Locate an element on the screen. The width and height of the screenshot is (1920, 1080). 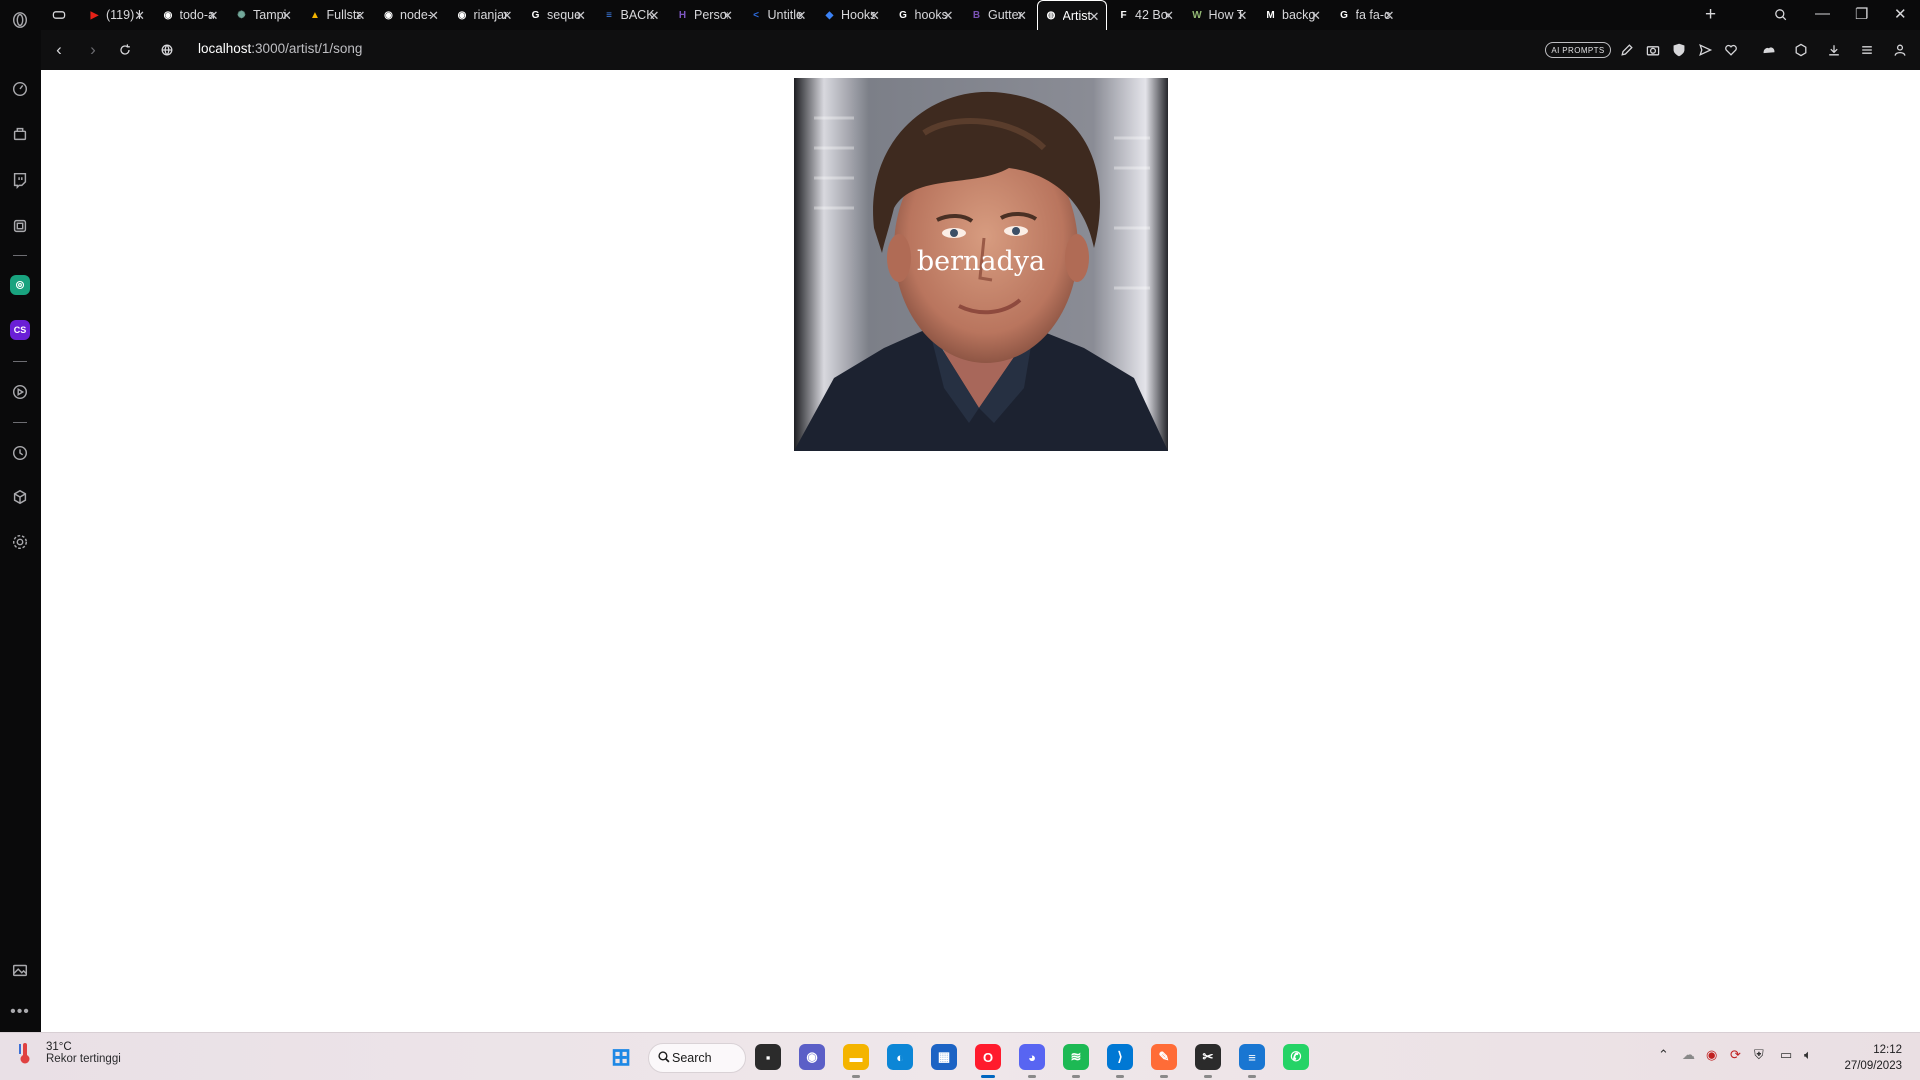
vpn-icon is located at coordinates (1769, 50).